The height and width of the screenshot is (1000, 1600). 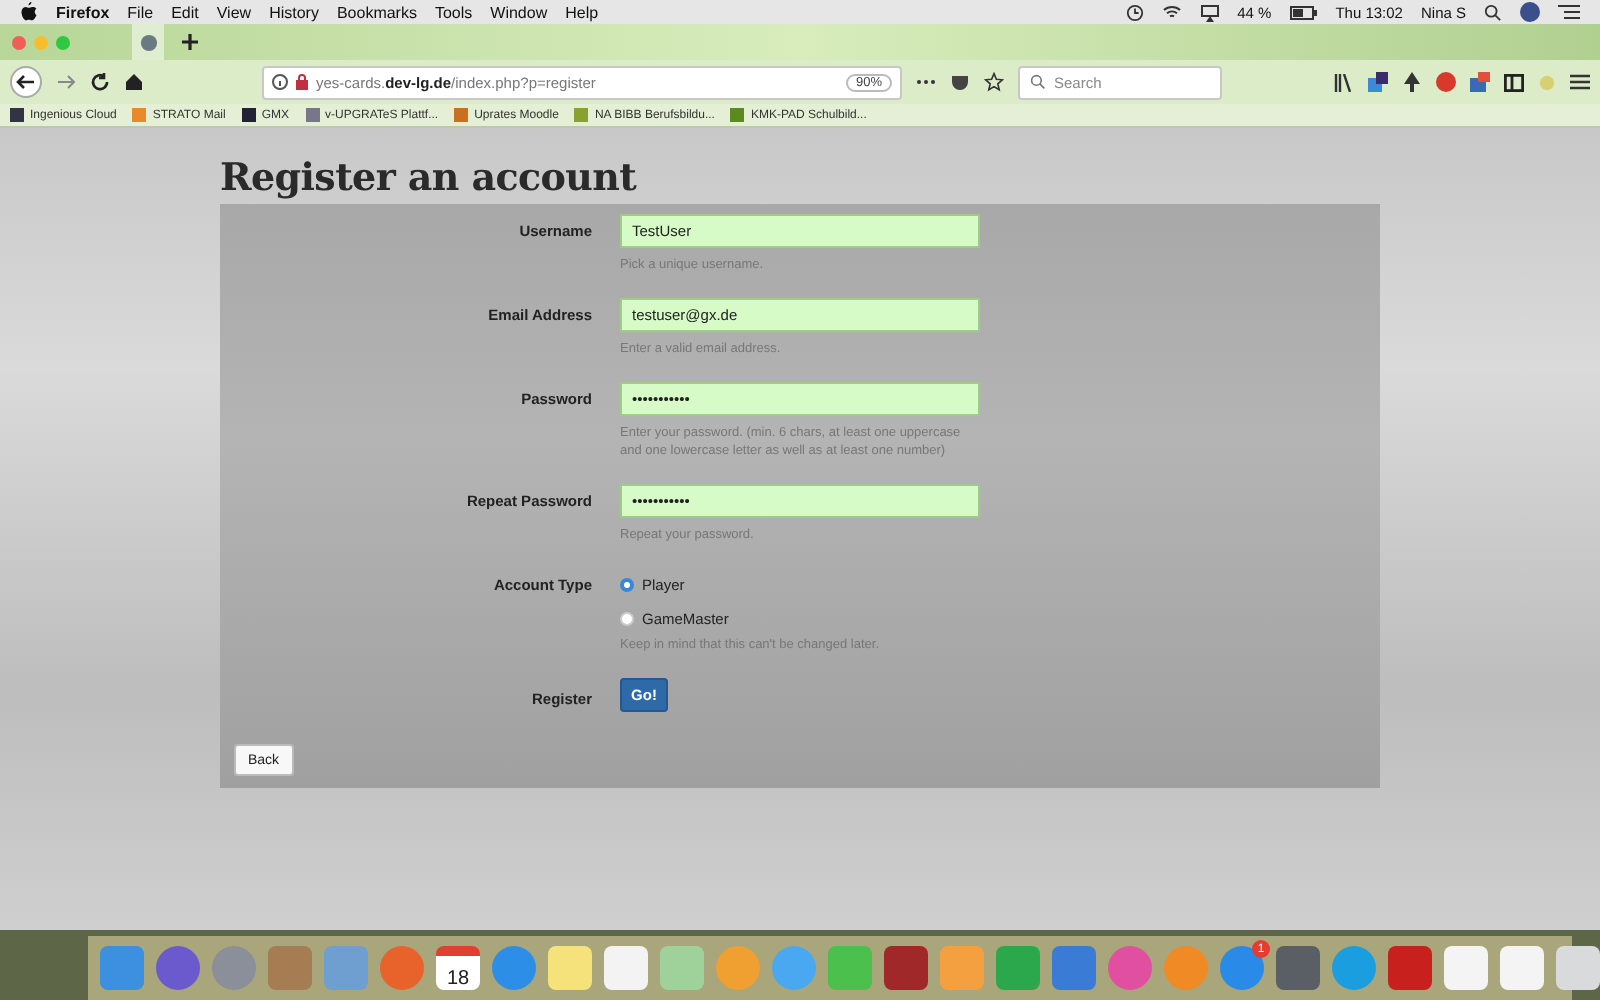 I want to click on close-icon, so click(x=19, y=42).